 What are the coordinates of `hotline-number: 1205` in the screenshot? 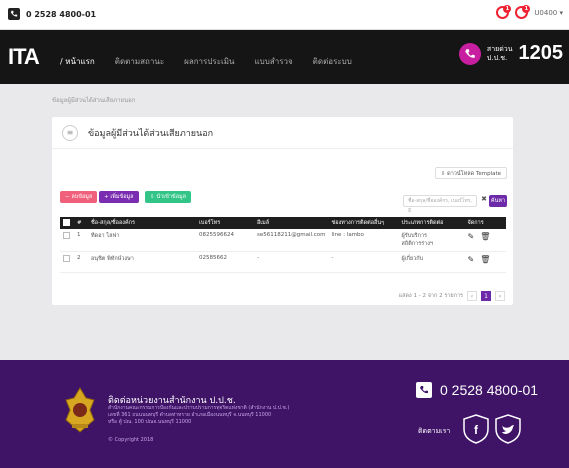 It's located at (541, 53).